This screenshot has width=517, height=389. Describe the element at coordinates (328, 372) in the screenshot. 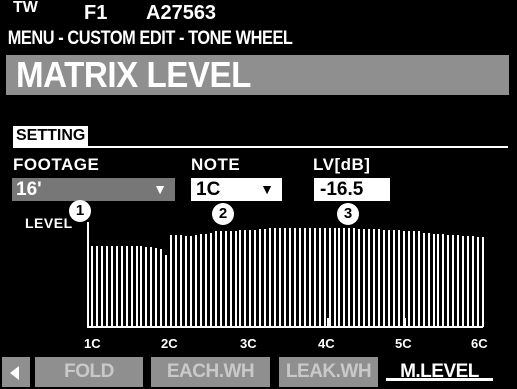

I see `tab-leak-wh: LEAK.WH` at that location.